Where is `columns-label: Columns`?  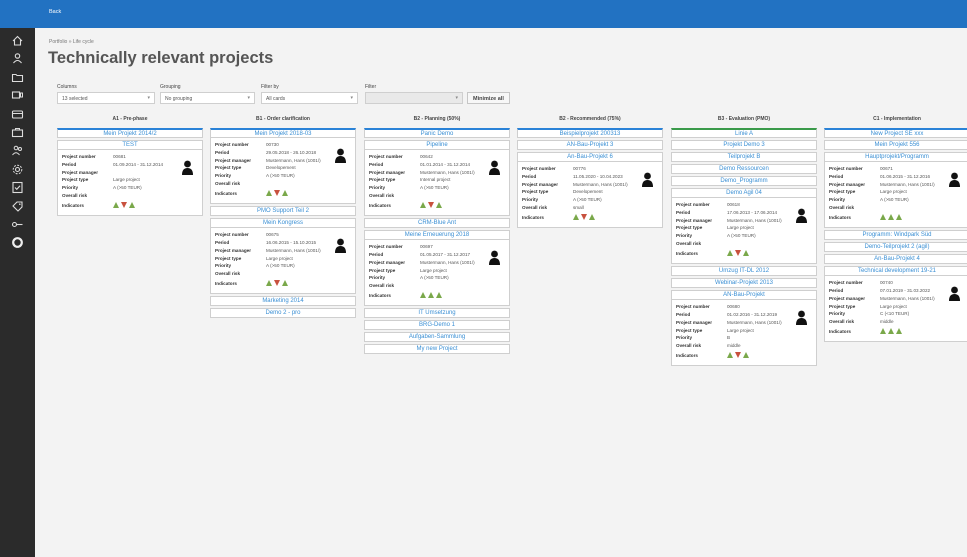
columns-label: Columns is located at coordinates (67, 87).